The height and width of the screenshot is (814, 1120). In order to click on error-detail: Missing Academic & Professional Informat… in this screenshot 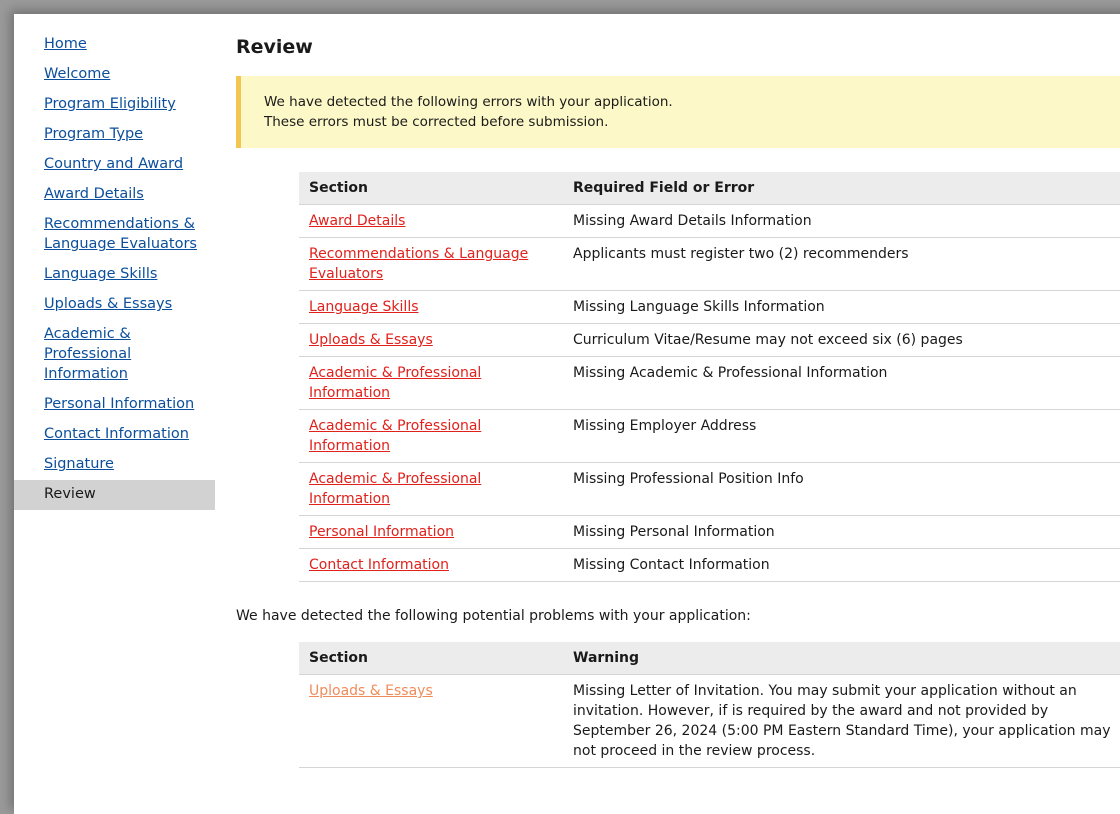, I will do `click(841, 383)`.